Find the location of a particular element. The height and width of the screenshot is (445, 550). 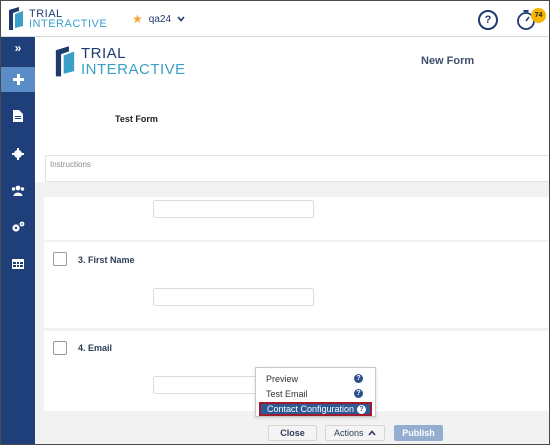

form-name: Test Form is located at coordinates (136, 119).